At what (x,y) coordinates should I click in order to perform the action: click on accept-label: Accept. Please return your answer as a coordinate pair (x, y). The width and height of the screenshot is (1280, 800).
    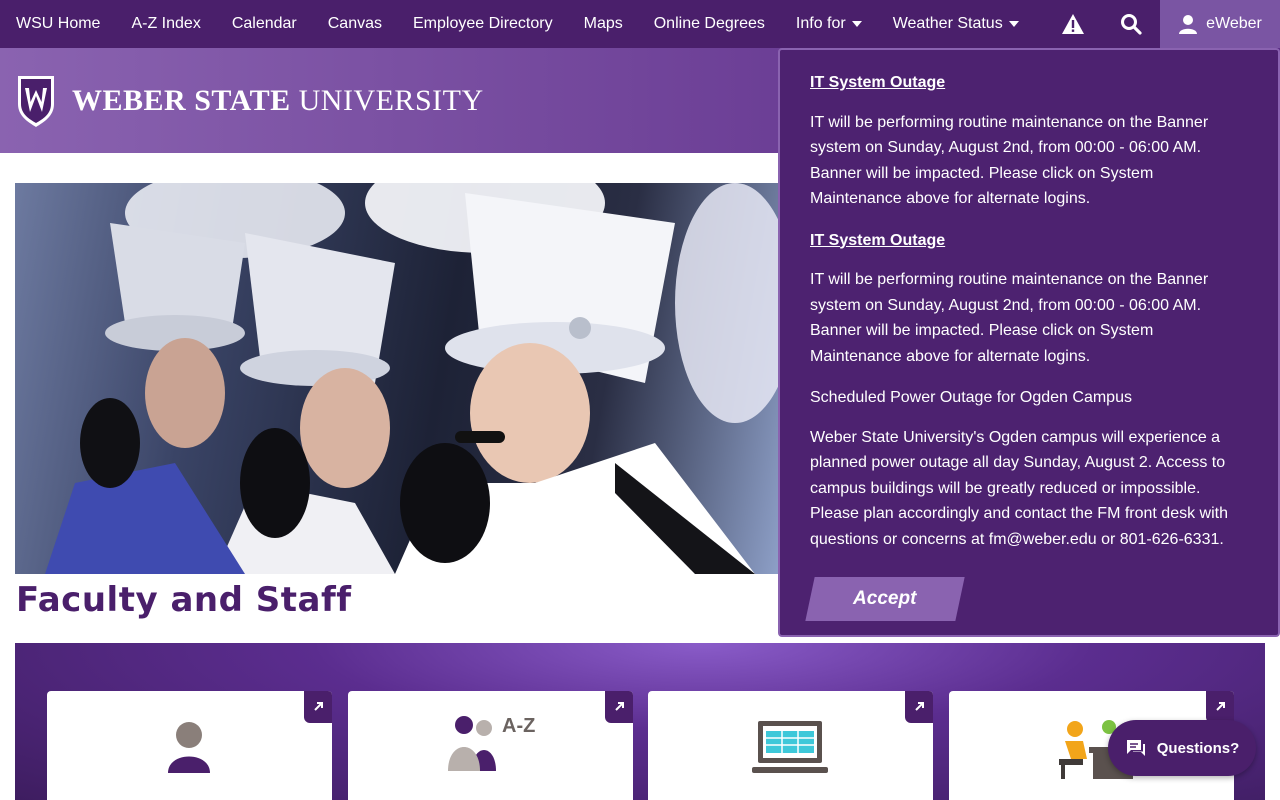
    Looking at the image, I should click on (885, 599).